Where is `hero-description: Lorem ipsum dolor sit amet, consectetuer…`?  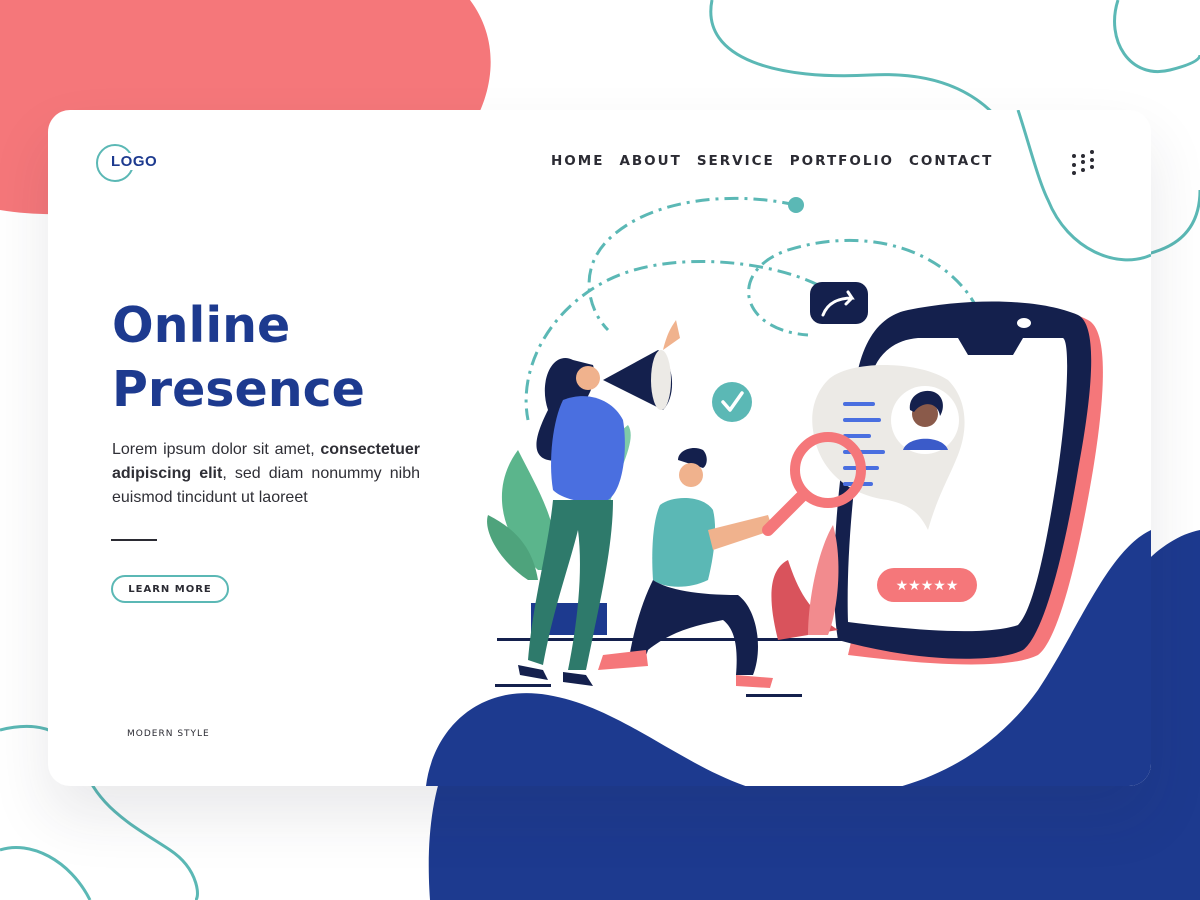
hero-description: Lorem ipsum dolor sit amet, consectetuer… is located at coordinates (266, 474).